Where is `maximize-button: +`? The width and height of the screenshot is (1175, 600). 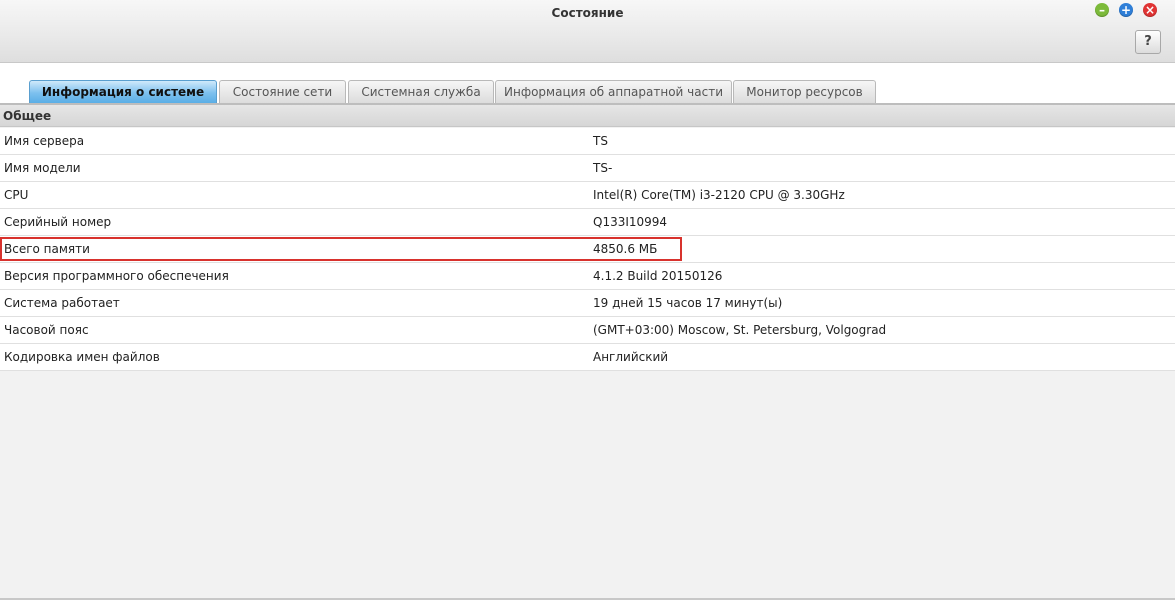 maximize-button: + is located at coordinates (1126, 10).